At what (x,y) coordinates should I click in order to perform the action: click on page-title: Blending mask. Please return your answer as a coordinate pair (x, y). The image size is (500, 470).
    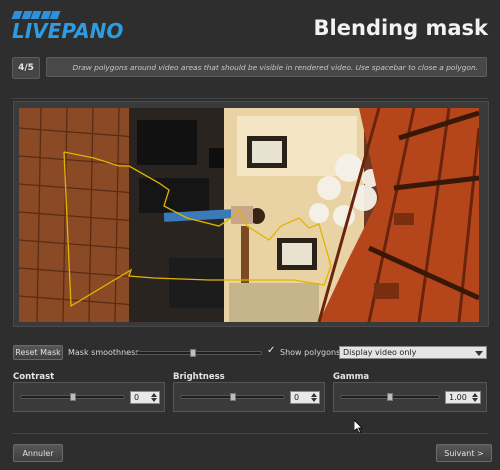
    Looking at the image, I should click on (400, 28).